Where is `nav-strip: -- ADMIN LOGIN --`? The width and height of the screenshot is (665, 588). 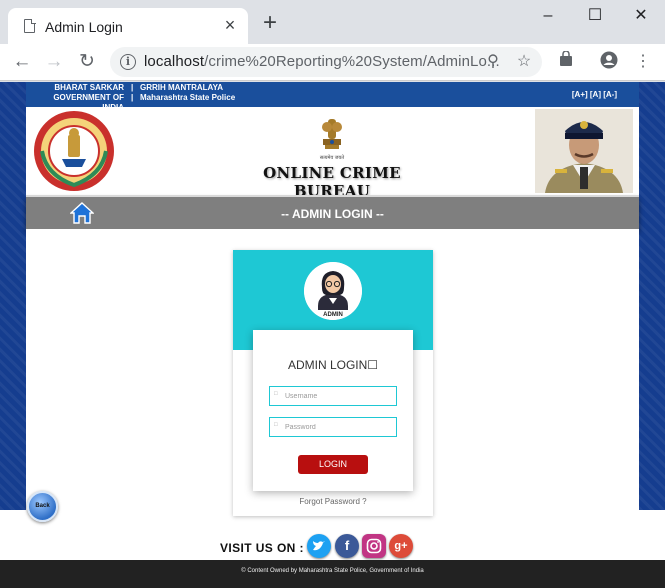 nav-strip: -- ADMIN LOGIN -- is located at coordinates (332, 212).